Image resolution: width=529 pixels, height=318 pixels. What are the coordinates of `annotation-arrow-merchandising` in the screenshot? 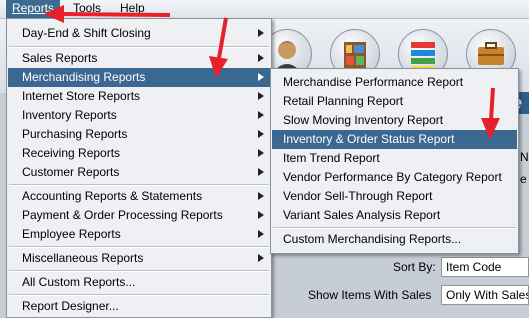 It's located at (218, 47).